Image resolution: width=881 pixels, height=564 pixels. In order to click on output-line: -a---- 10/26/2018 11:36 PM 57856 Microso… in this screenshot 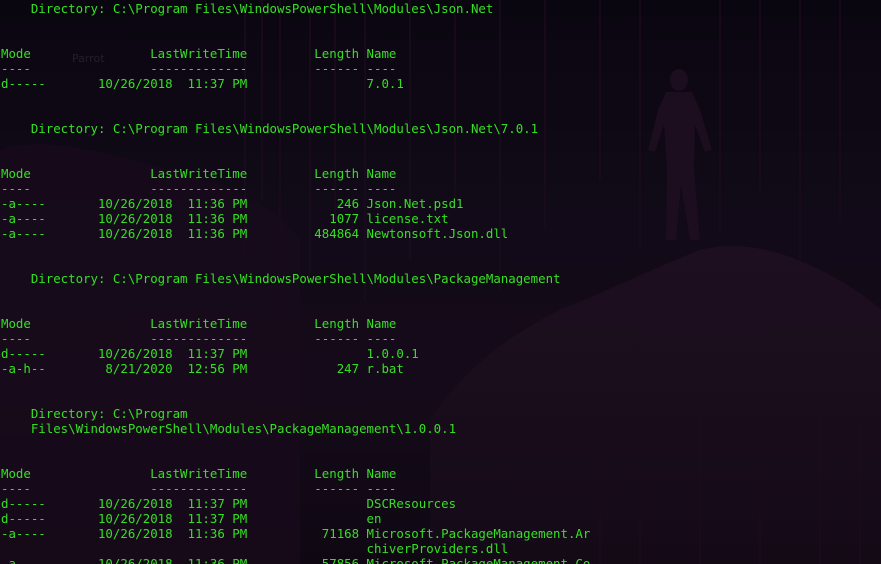, I will do `click(296, 560)`.